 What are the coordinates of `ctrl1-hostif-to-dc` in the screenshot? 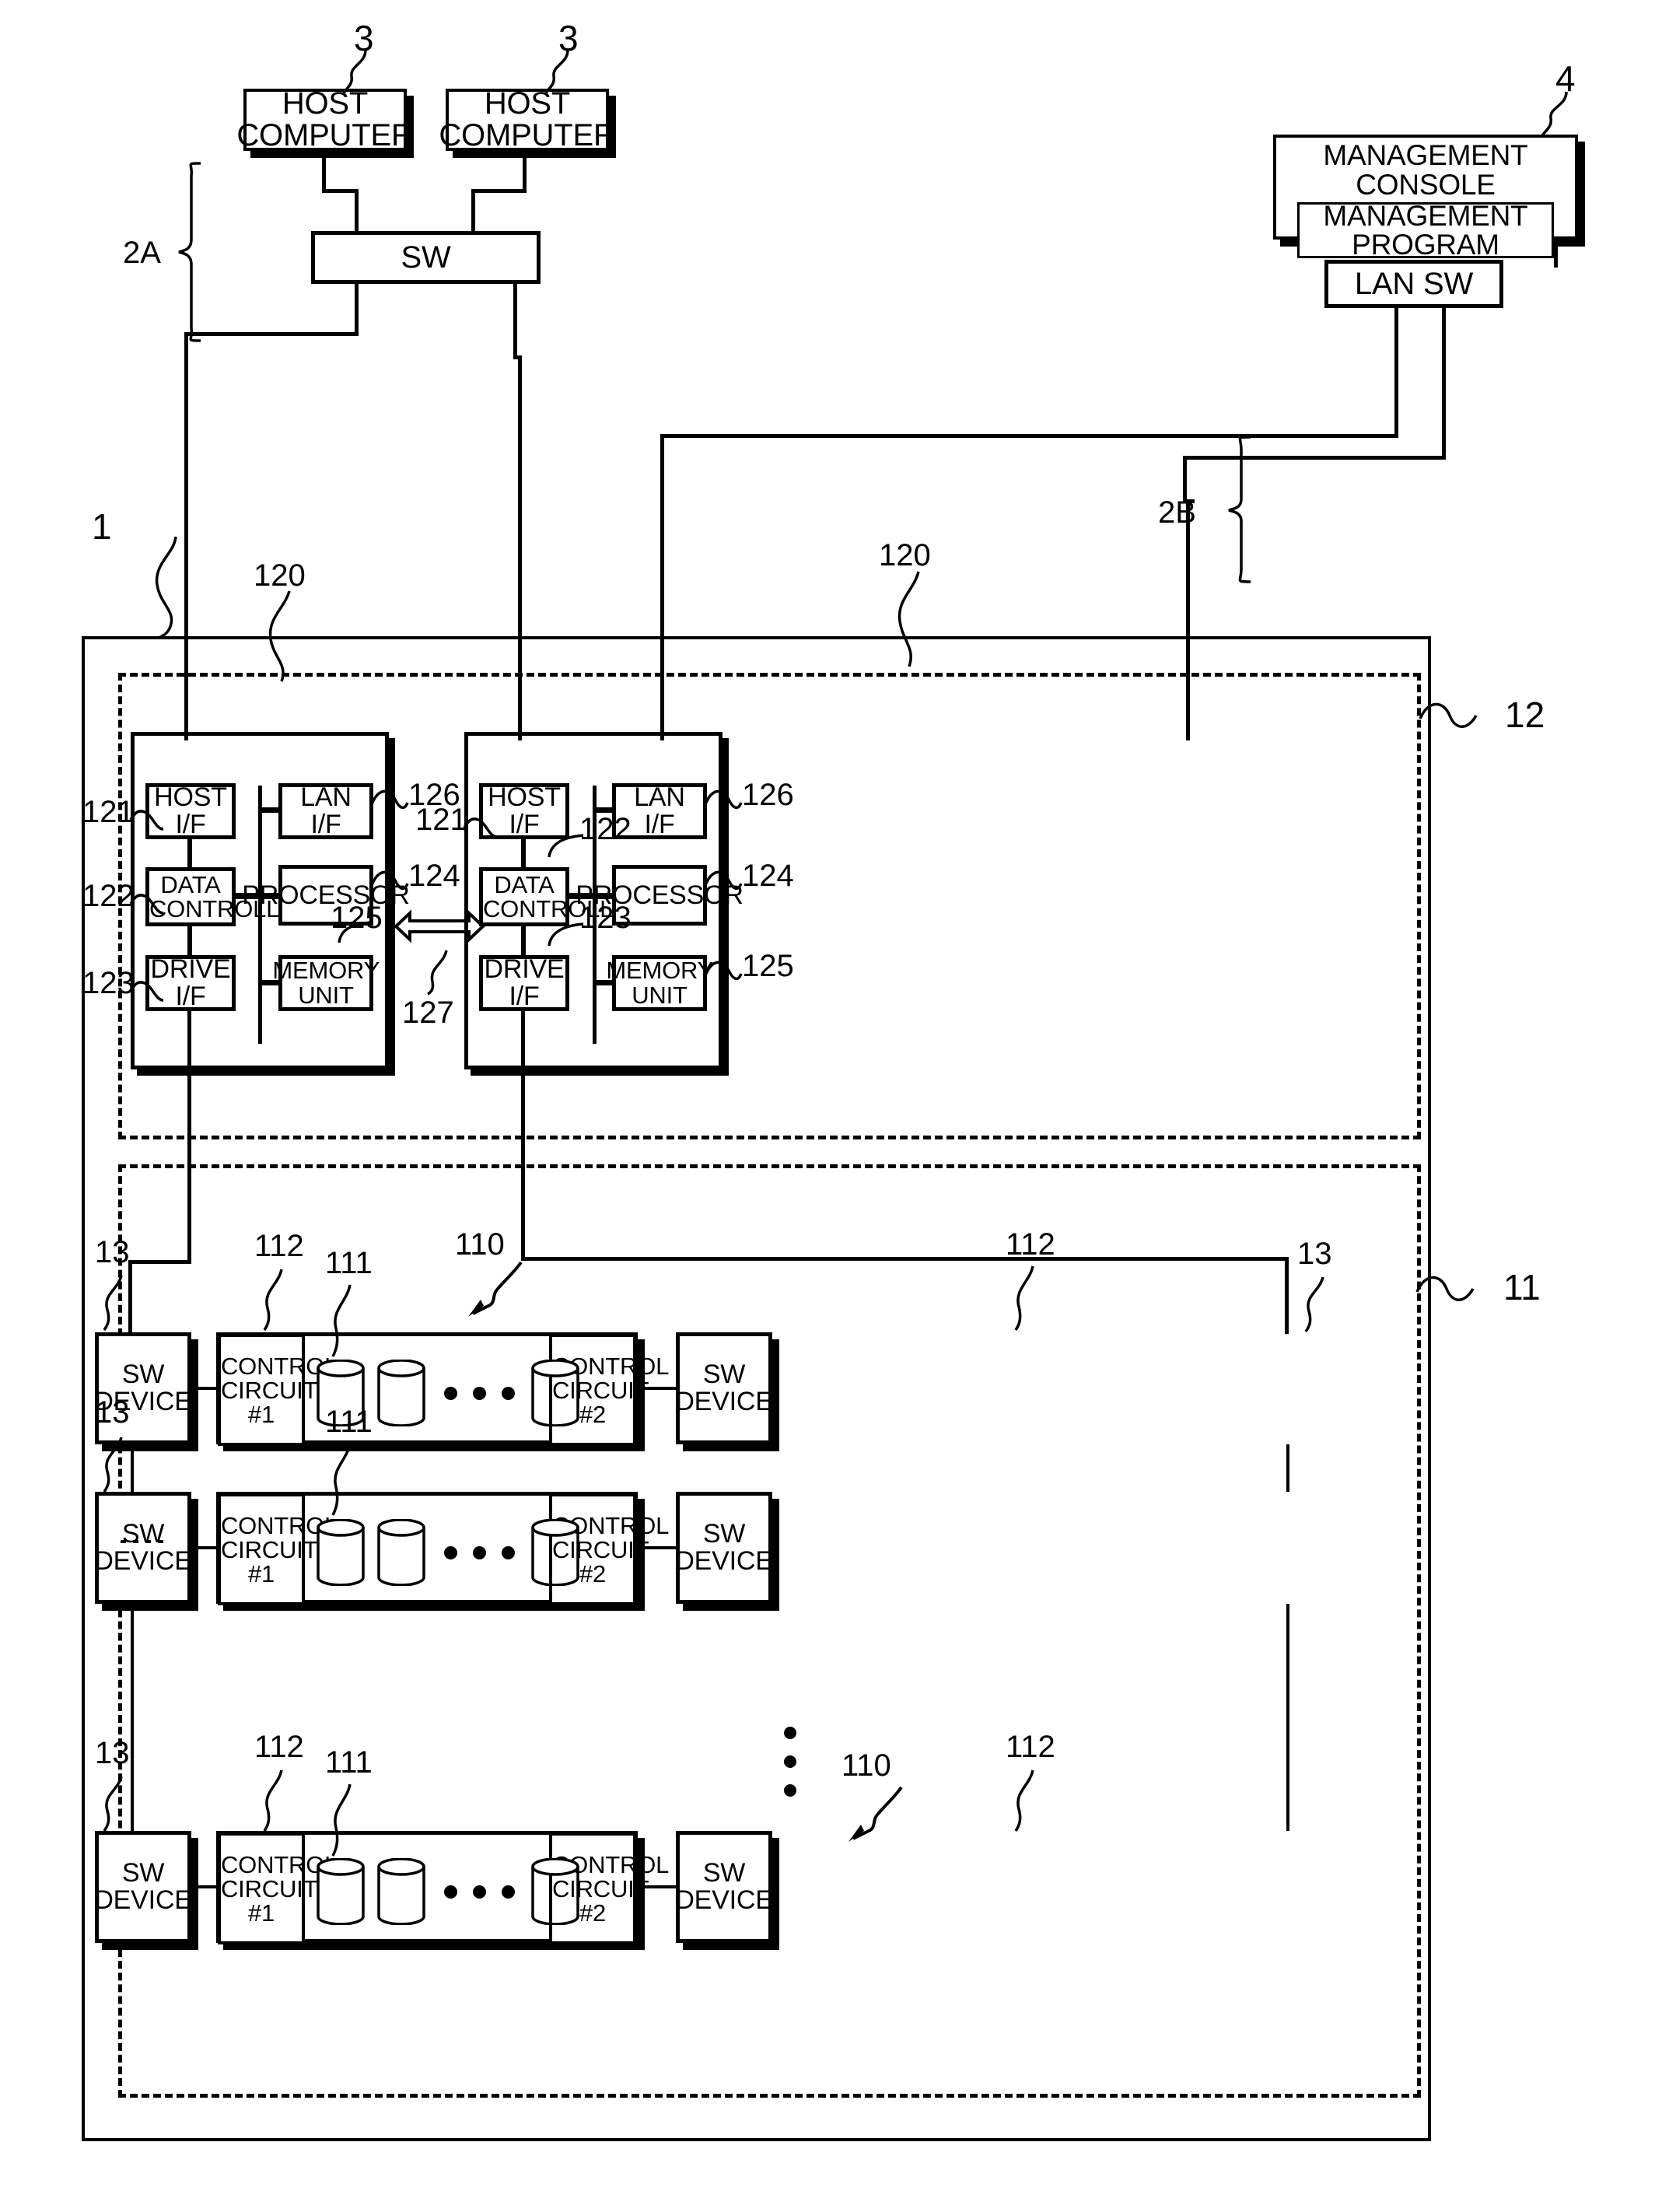 It's located at (189, 853).